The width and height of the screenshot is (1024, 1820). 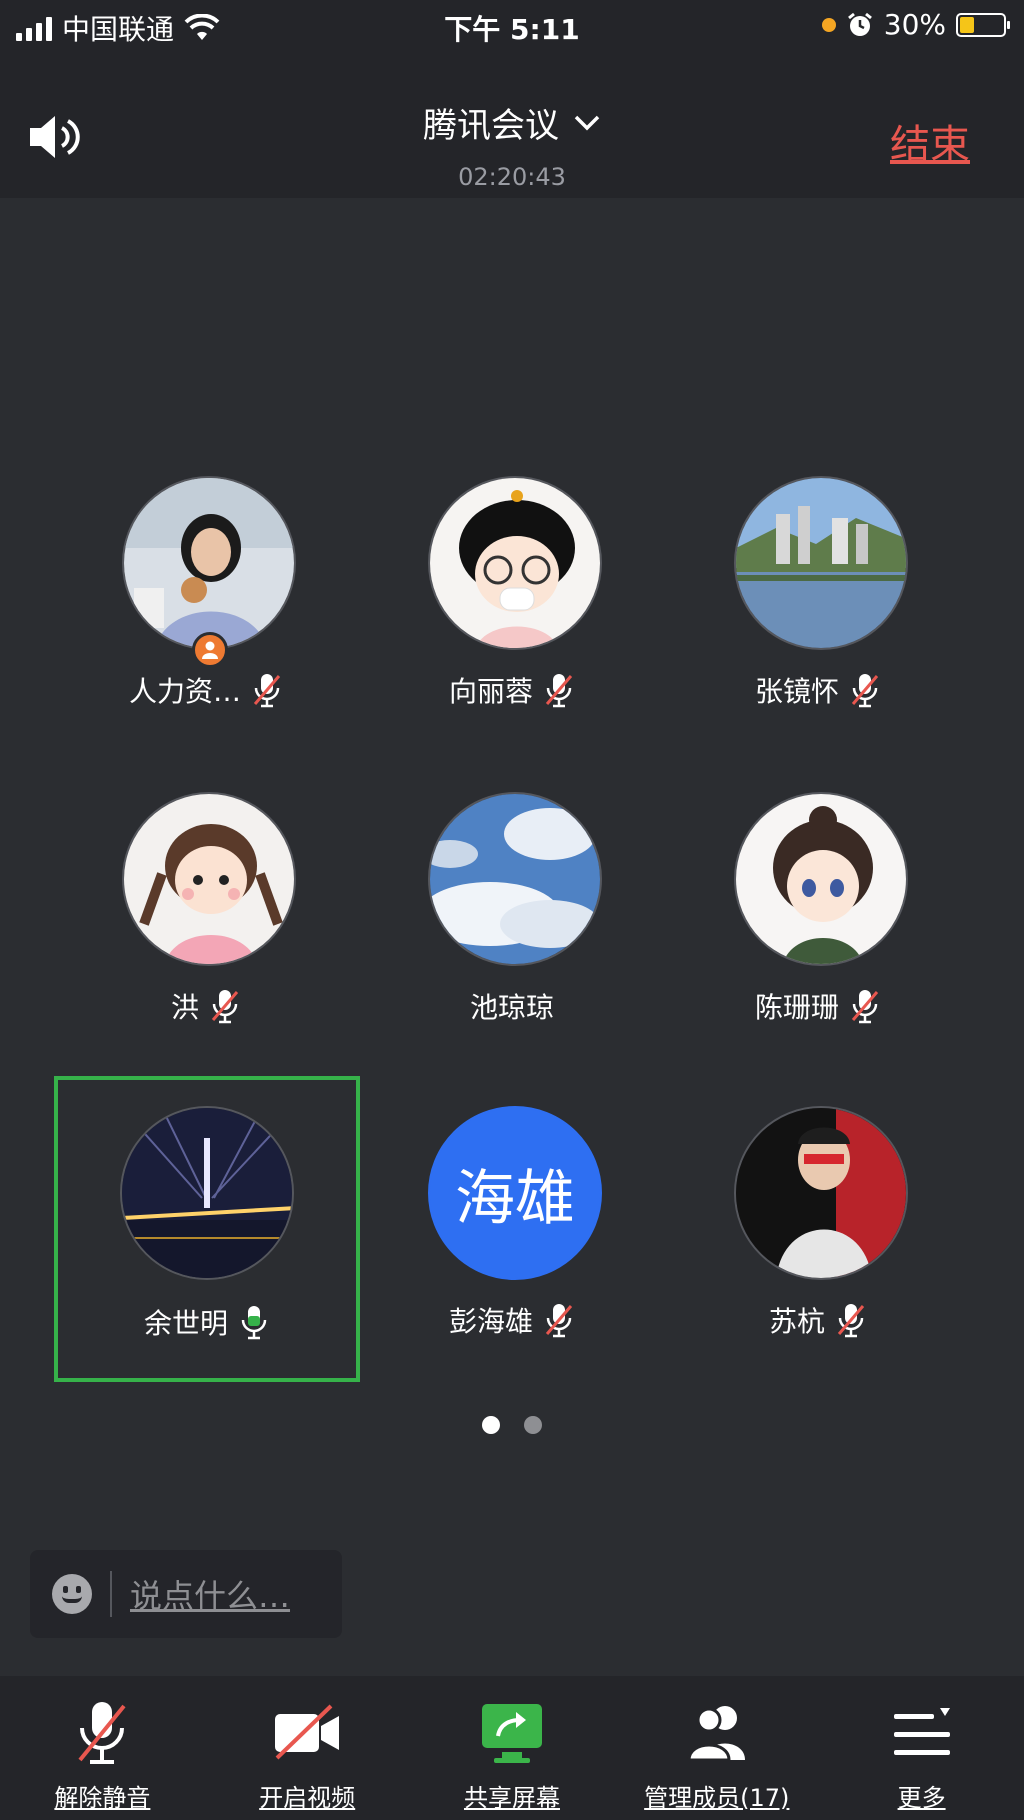 What do you see at coordinates (102, 1798) in the screenshot?
I see `unmute-label: 解除静音` at bounding box center [102, 1798].